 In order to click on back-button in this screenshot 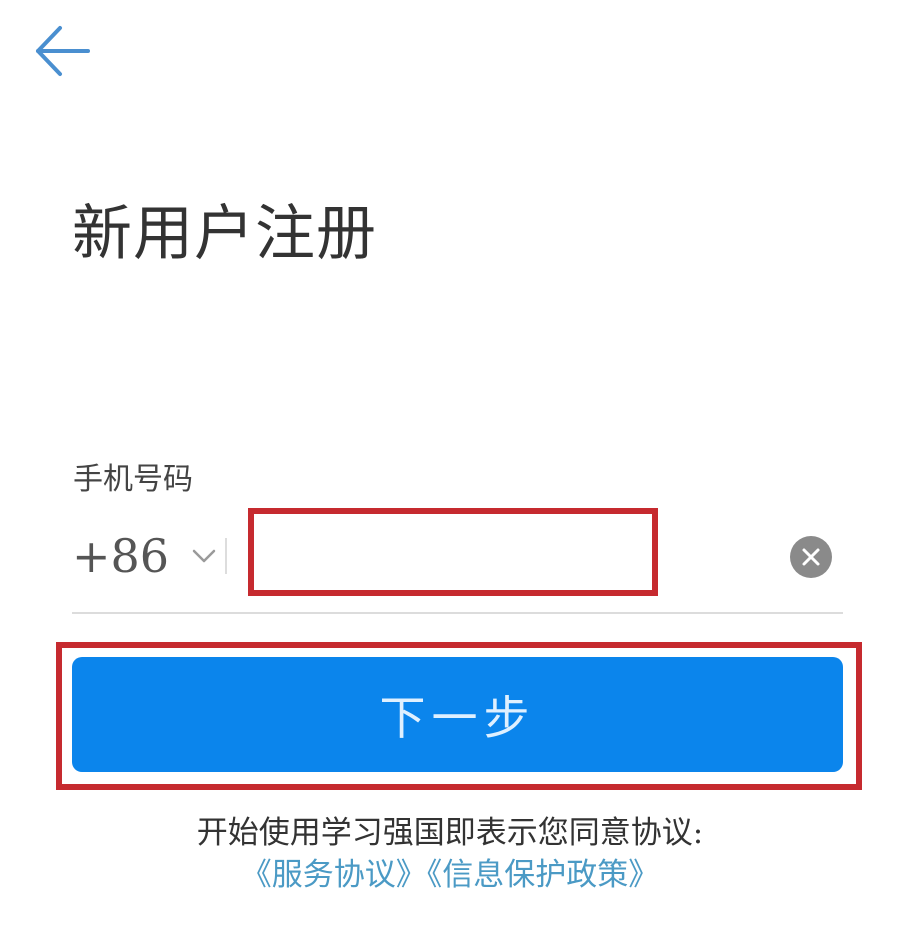, I will do `click(62, 51)`.